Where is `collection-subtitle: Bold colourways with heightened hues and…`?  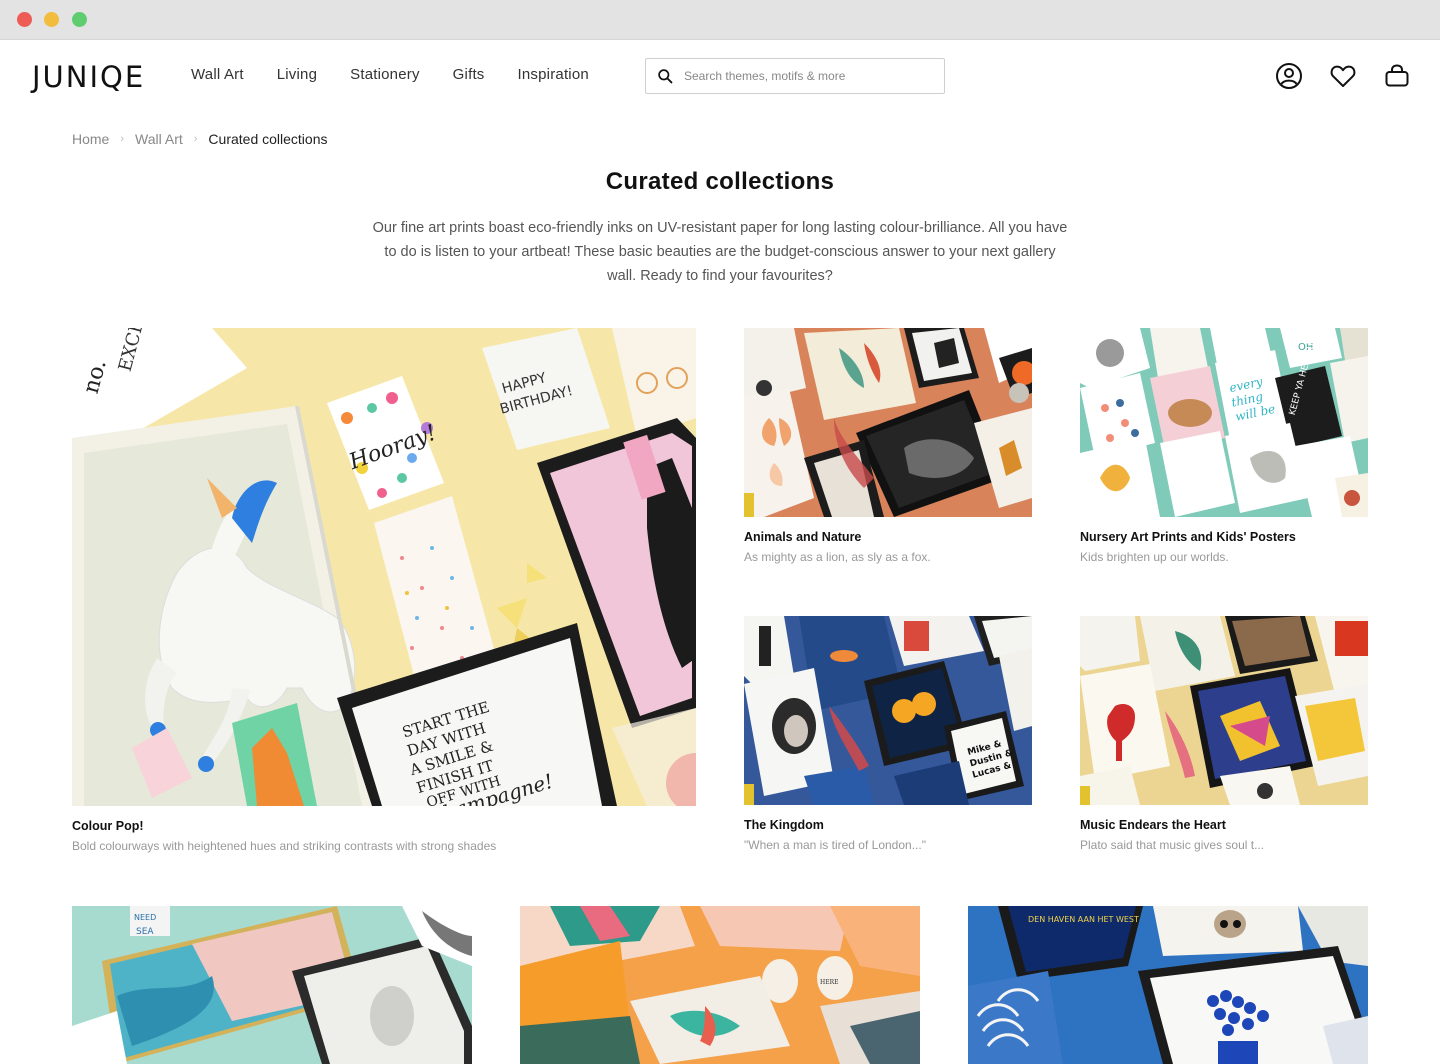
collection-subtitle: Bold colourways with heightened hues and… is located at coordinates (284, 846).